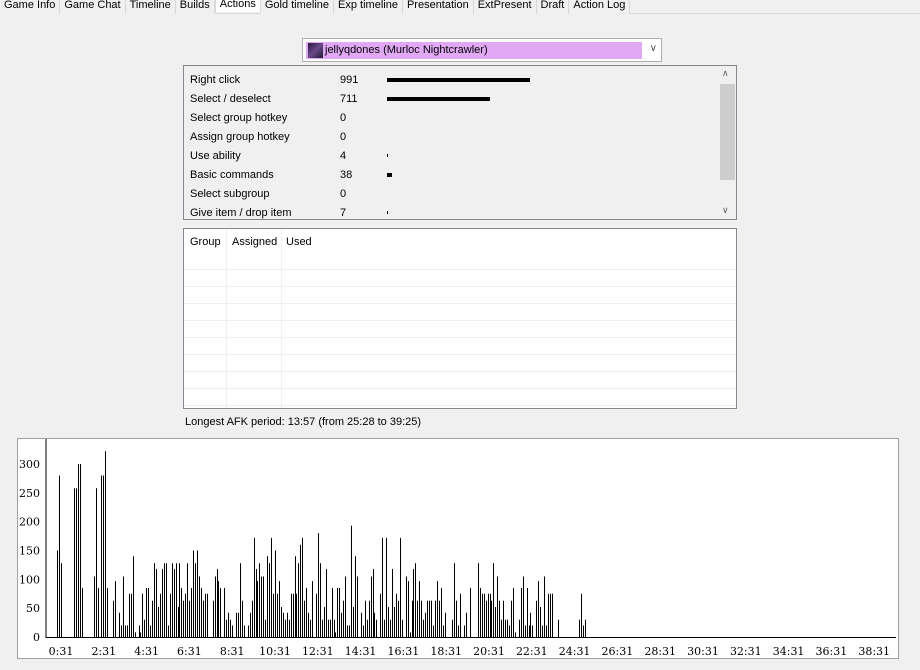  What do you see at coordinates (150, 7) in the screenshot?
I see `tab-timeline: Timeline` at bounding box center [150, 7].